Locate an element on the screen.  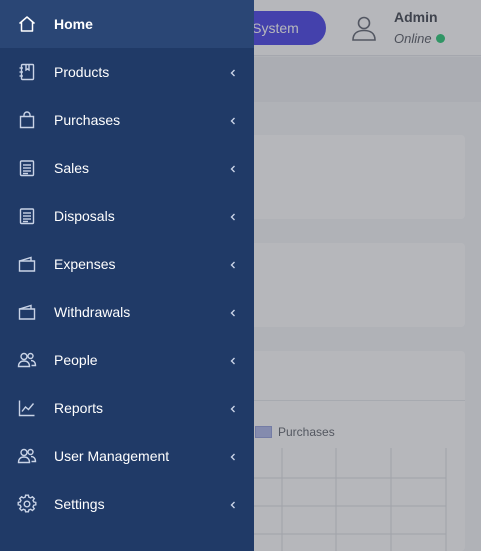
notebook-icon is located at coordinates (27, 72).